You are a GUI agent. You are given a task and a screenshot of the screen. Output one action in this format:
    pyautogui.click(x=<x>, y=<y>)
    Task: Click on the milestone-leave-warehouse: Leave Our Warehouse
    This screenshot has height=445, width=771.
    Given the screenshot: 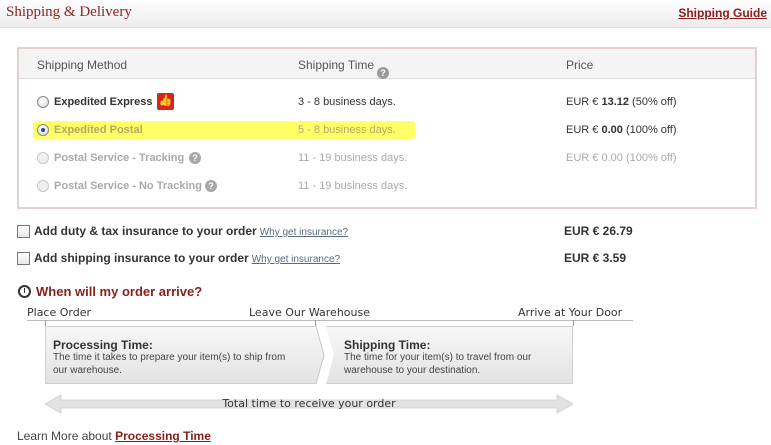 What is the action you would take?
    pyautogui.click(x=309, y=312)
    